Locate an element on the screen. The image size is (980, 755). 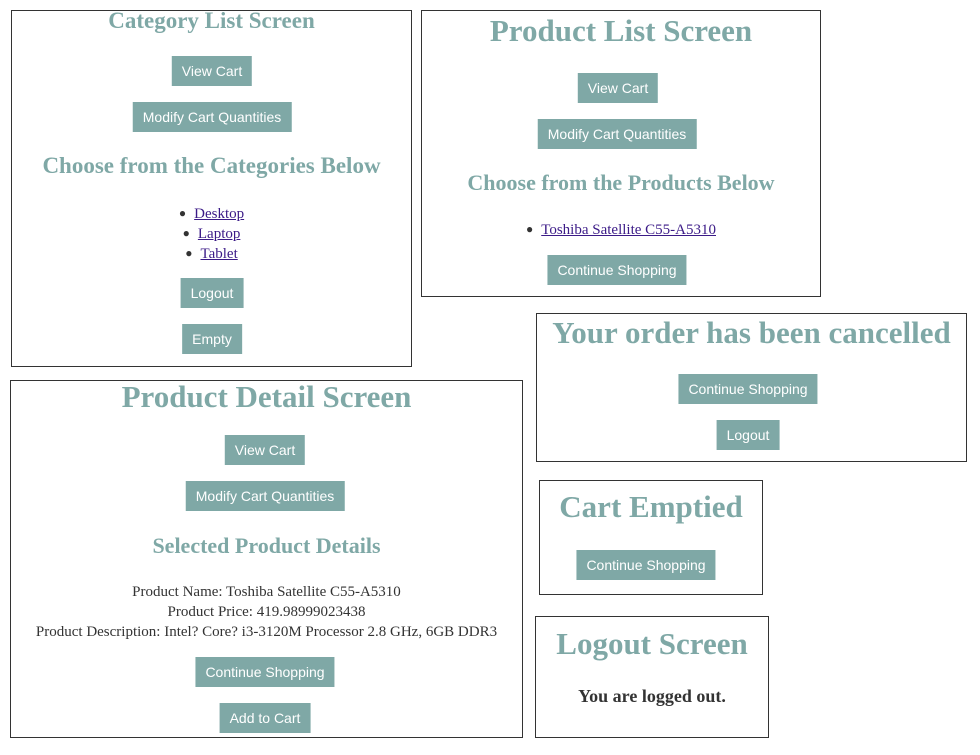
cart-emptied-title: Cart Emptied is located at coordinates (651, 506).